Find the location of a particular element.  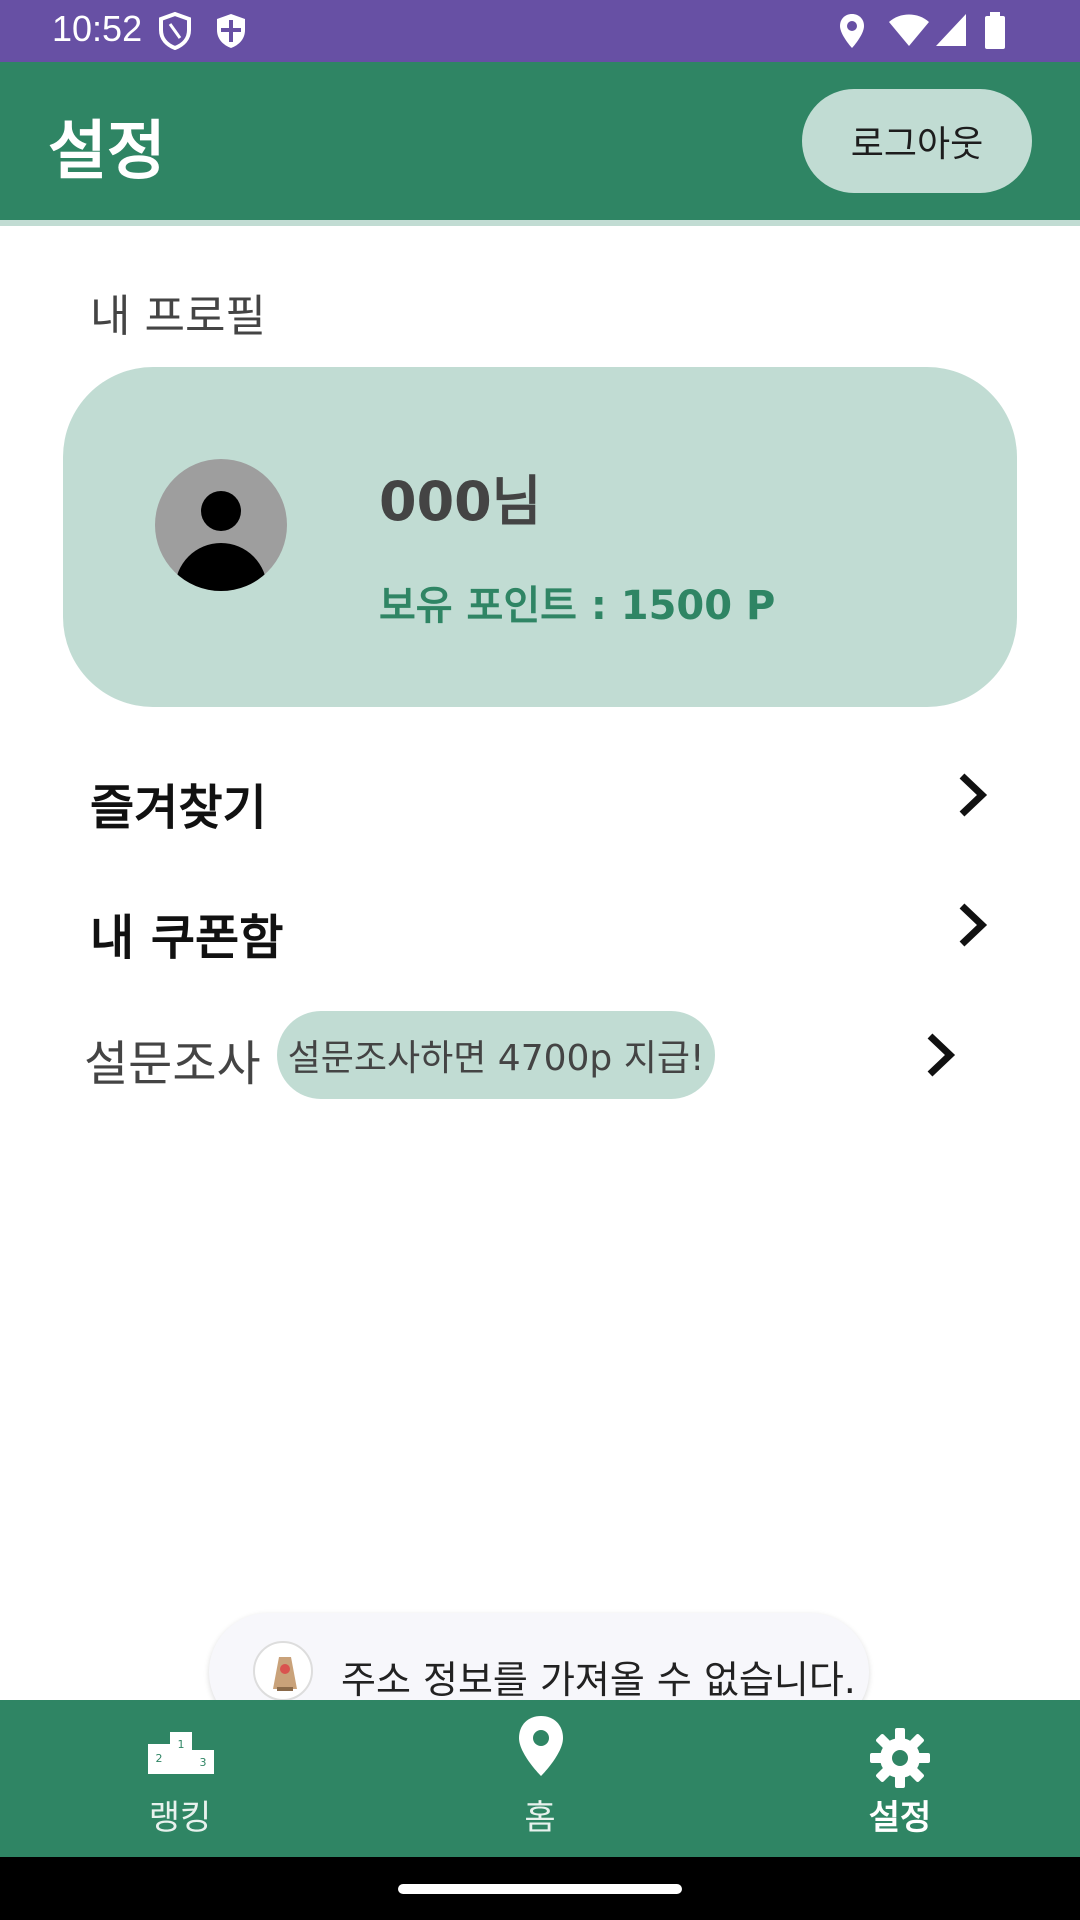

nav-item-settings: 설정 is located at coordinates (900, 1778).